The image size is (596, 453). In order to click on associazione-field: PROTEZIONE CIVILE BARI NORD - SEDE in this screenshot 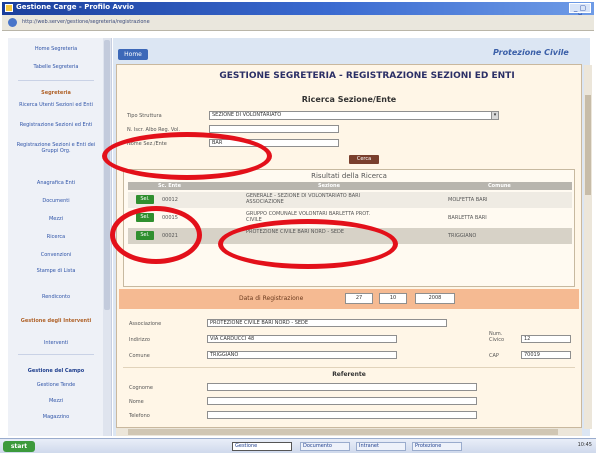, I will do `click(327, 323)`.